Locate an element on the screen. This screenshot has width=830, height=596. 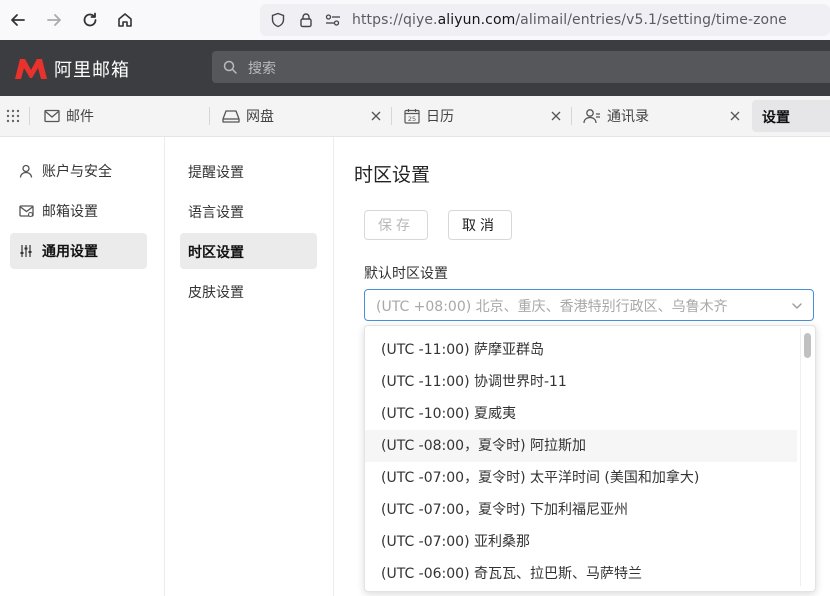
subnav-item-skin: 皮肤设置 is located at coordinates (248, 291).